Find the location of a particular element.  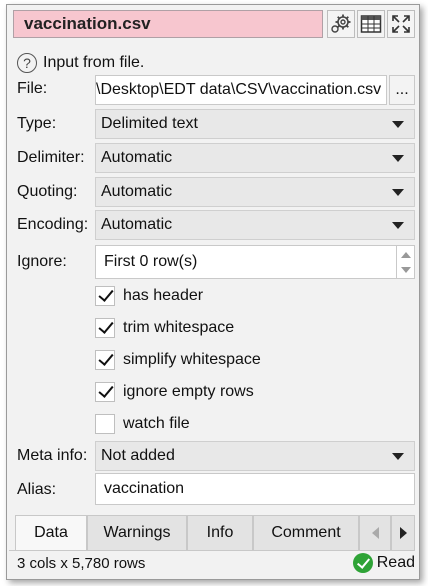

encoding-label: Encoding: is located at coordinates (53, 224).